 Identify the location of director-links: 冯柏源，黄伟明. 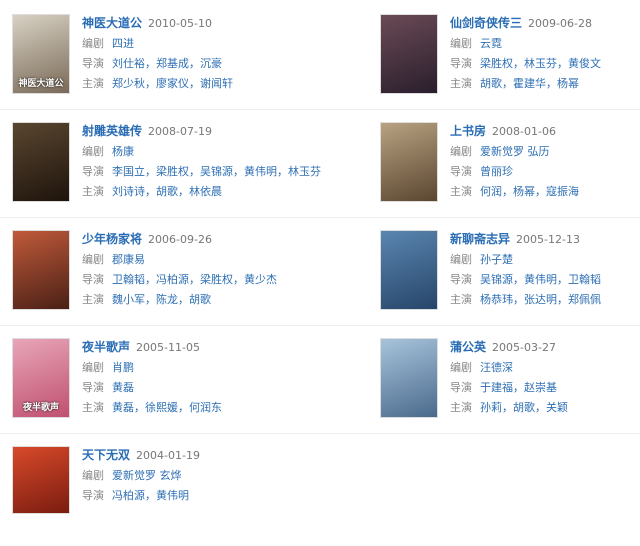
(150, 495).